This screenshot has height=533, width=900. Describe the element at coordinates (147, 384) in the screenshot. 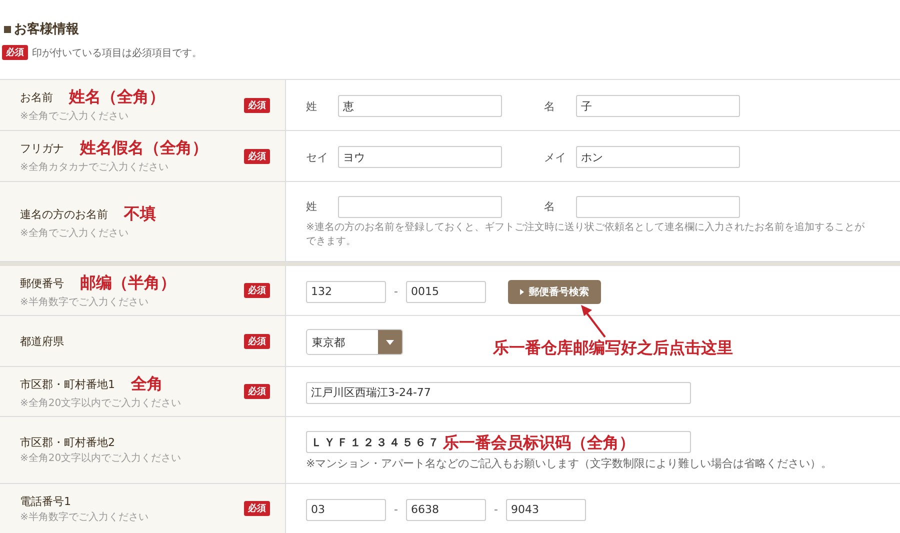

I see `annotation: 全角` at that location.